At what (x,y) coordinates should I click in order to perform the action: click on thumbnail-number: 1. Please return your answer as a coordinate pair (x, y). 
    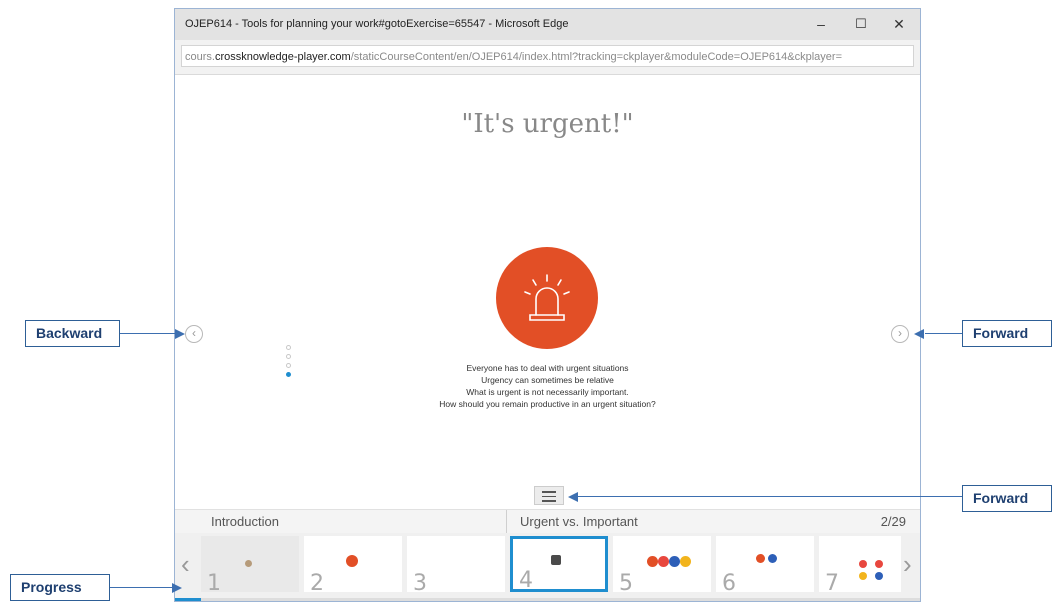
    Looking at the image, I should click on (214, 583).